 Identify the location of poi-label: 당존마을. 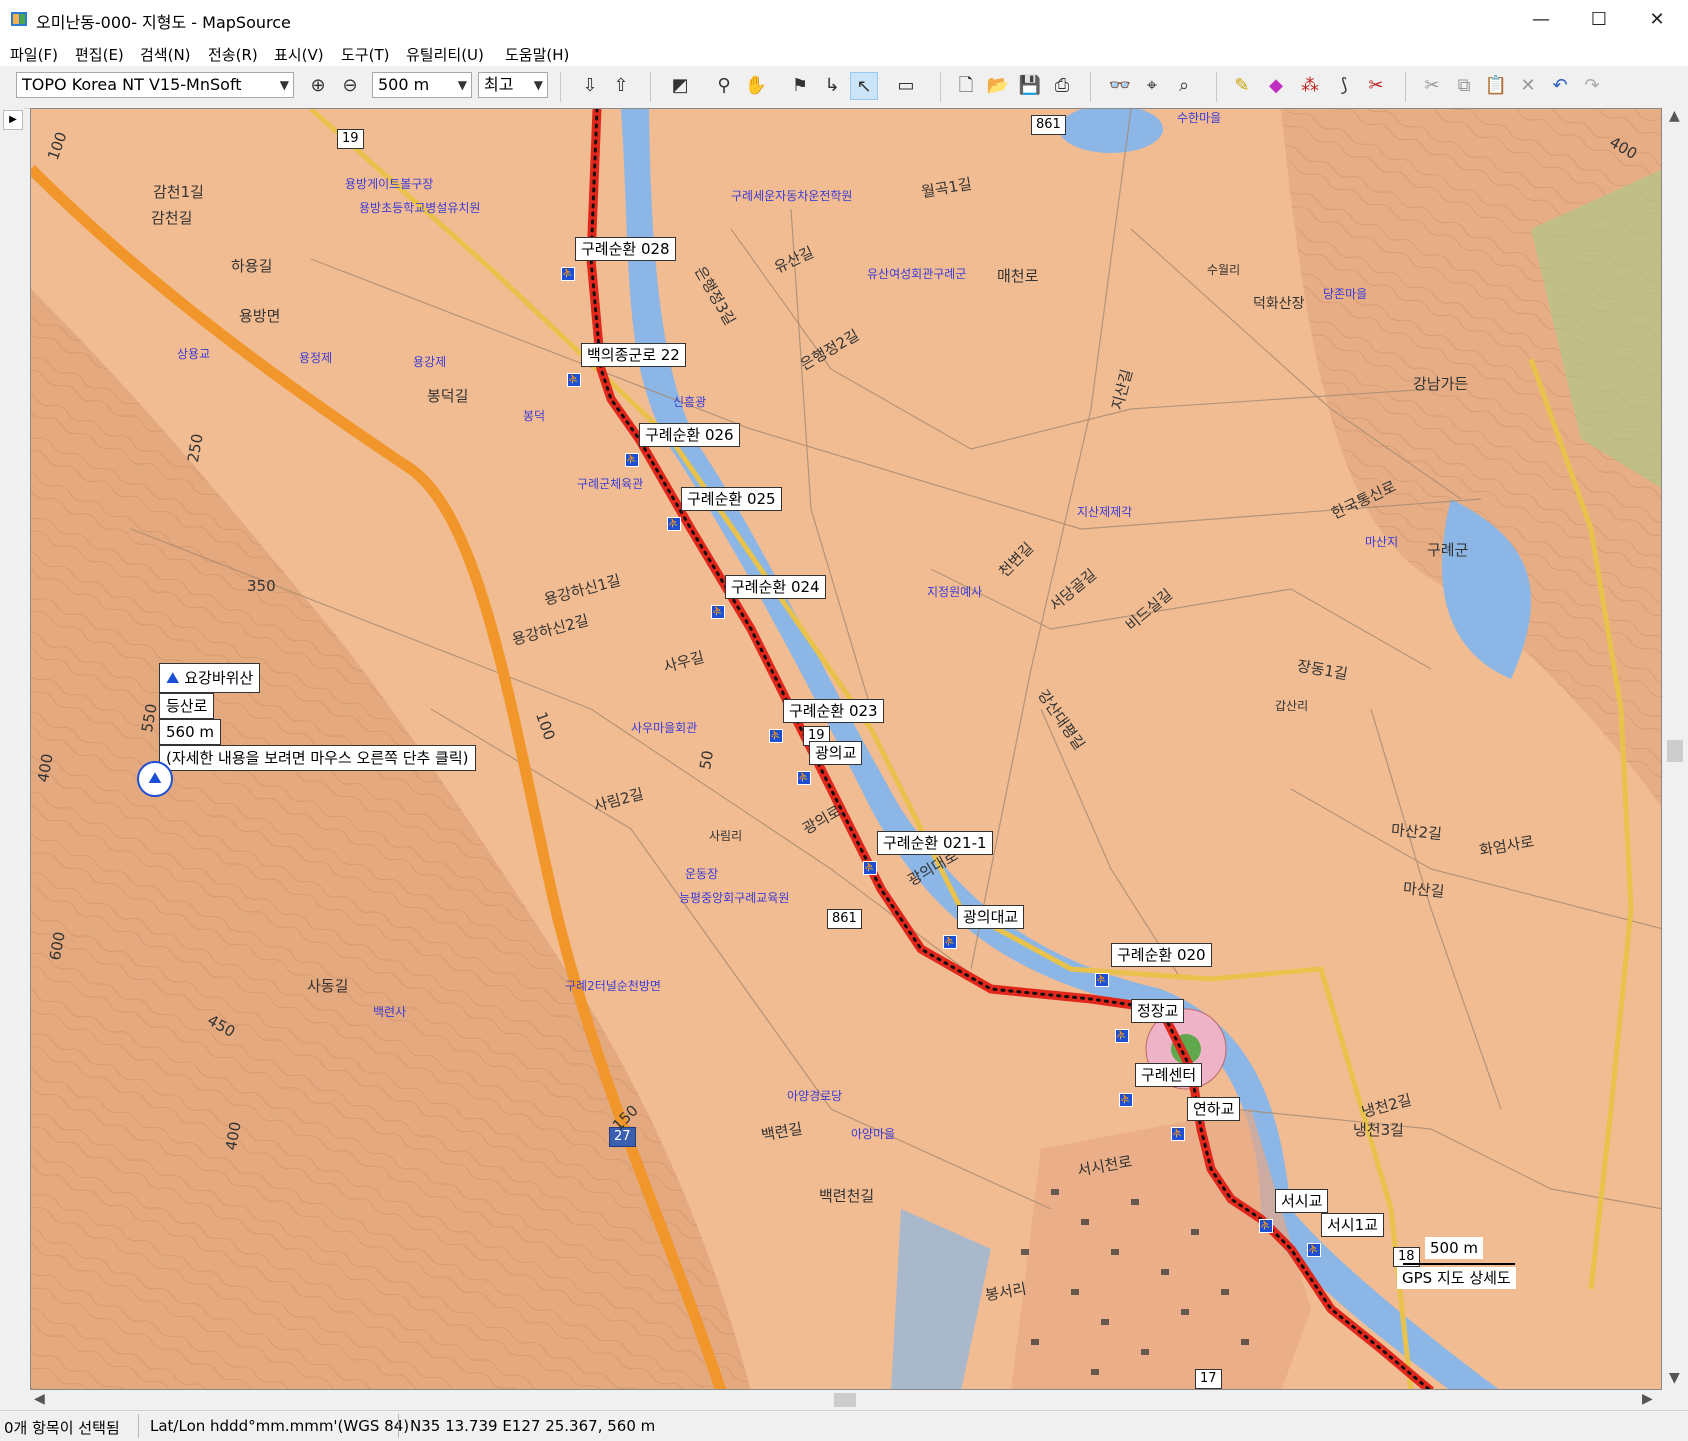
(1345, 293).